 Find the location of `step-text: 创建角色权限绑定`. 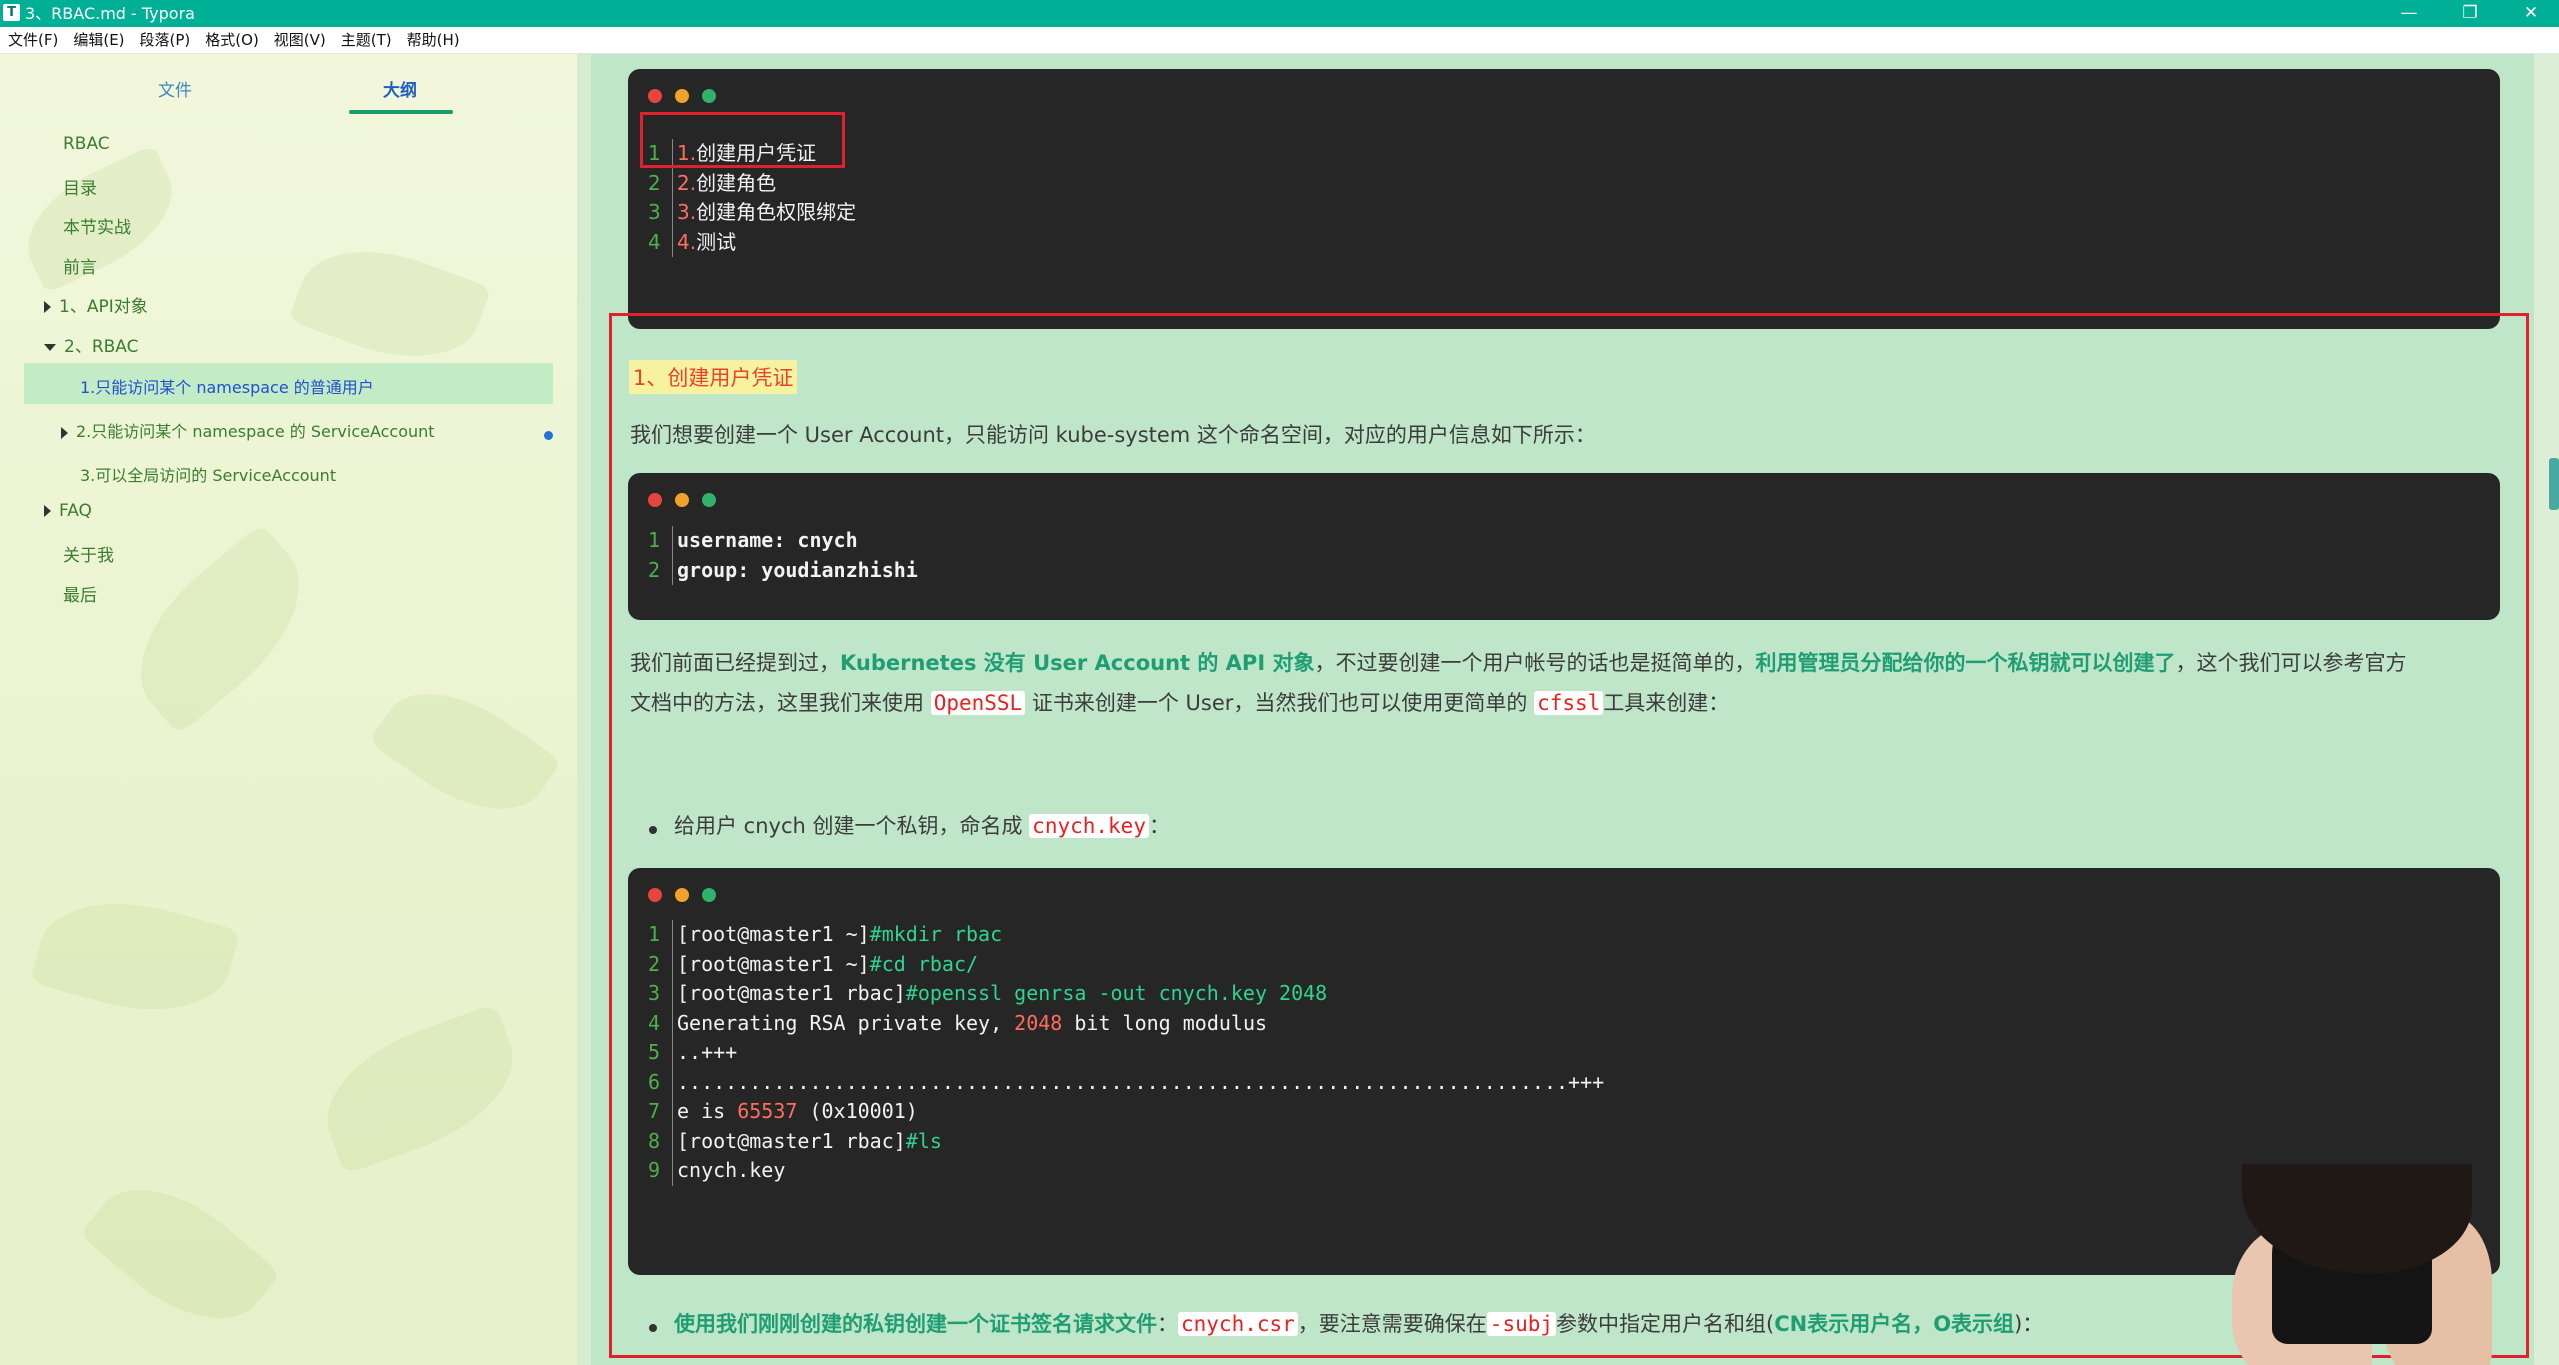

step-text: 创建角色权限绑定 is located at coordinates (776, 212).